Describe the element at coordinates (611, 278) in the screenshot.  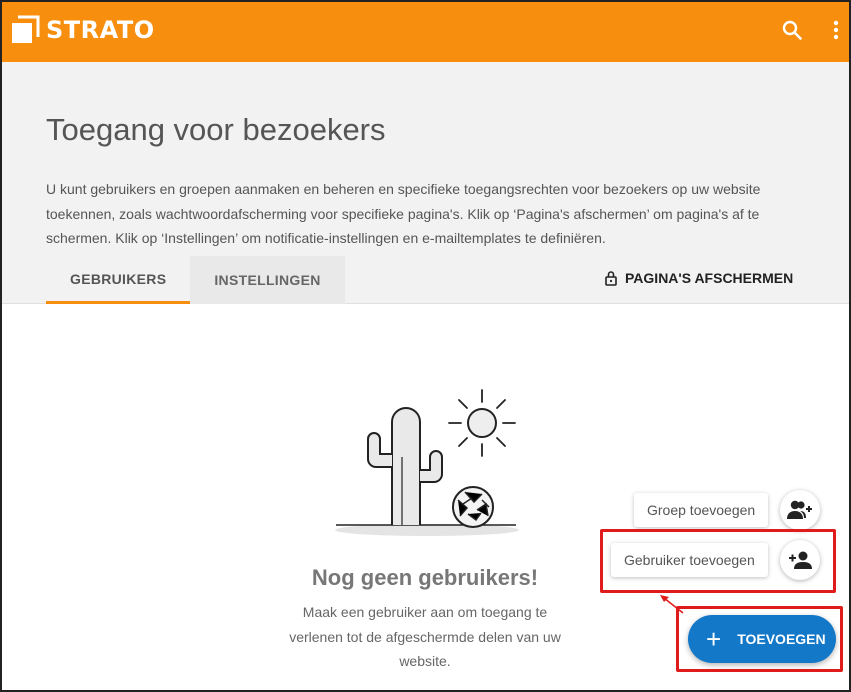
I see `lock-icon` at that location.